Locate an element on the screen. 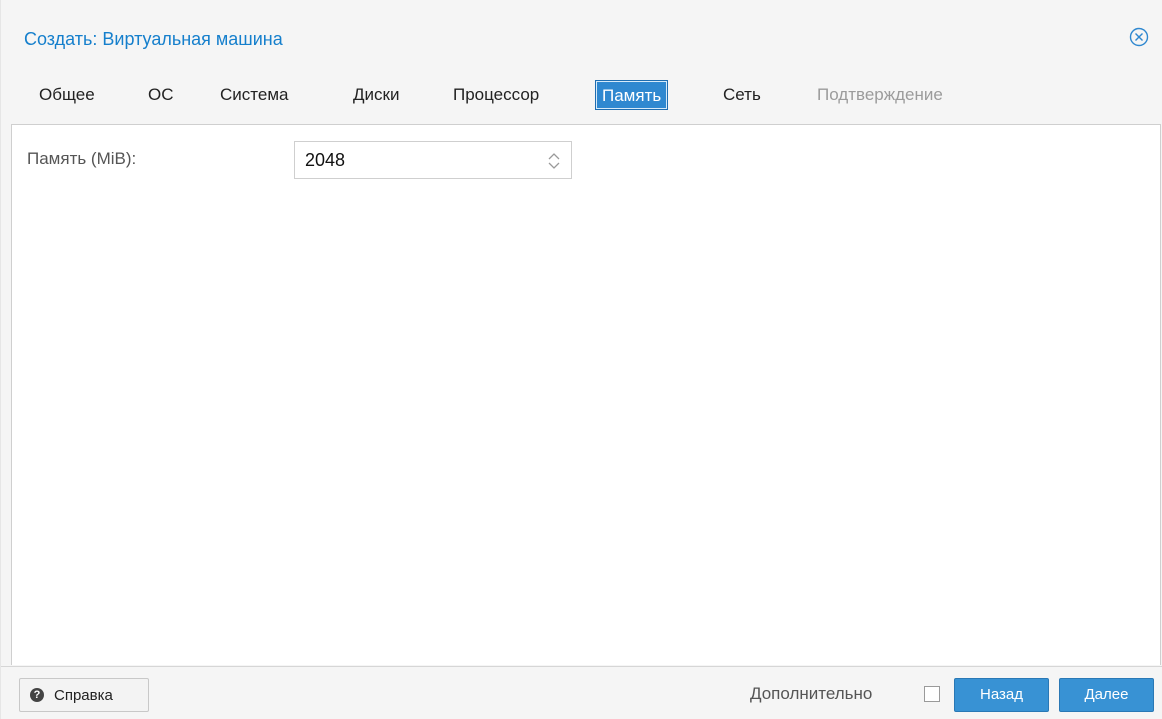 The height and width of the screenshot is (719, 1162). spinner-updown-icon is located at coordinates (554, 161).